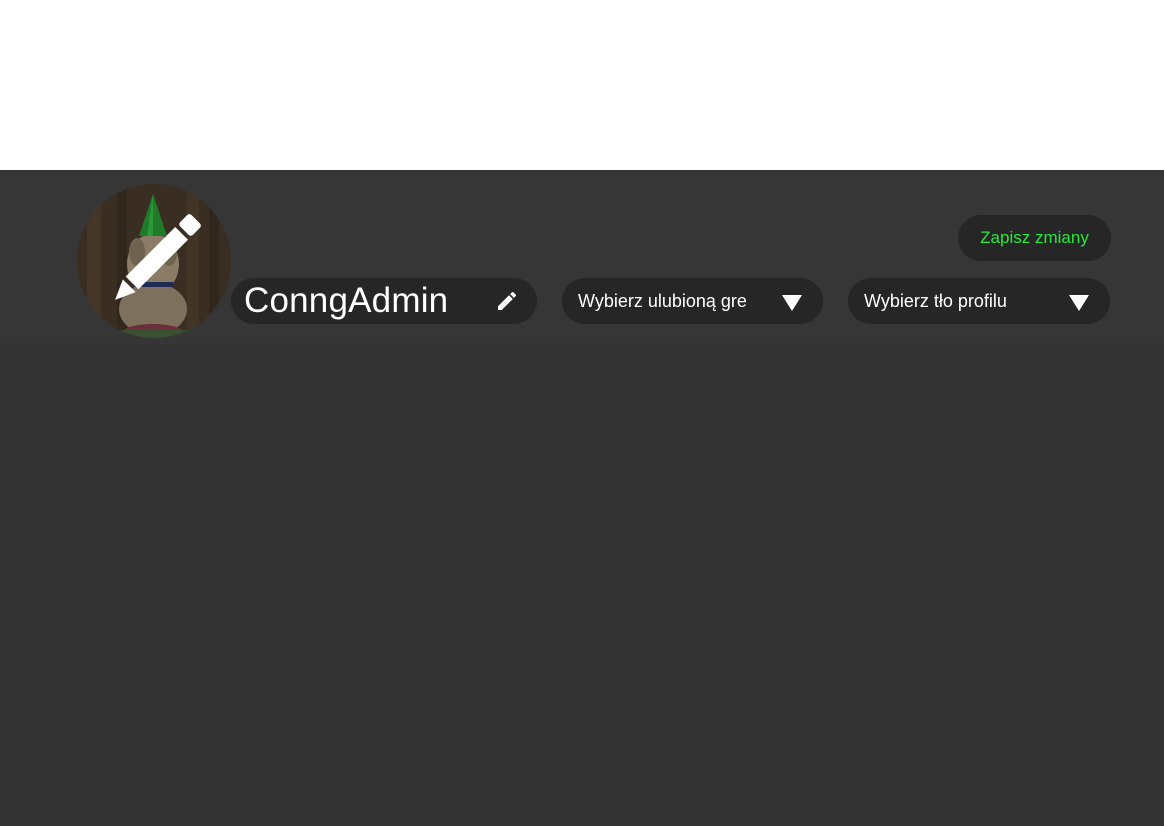 The width and height of the screenshot is (1164, 826). I want to click on avatar-edit-pencil-icon, so click(158, 257).